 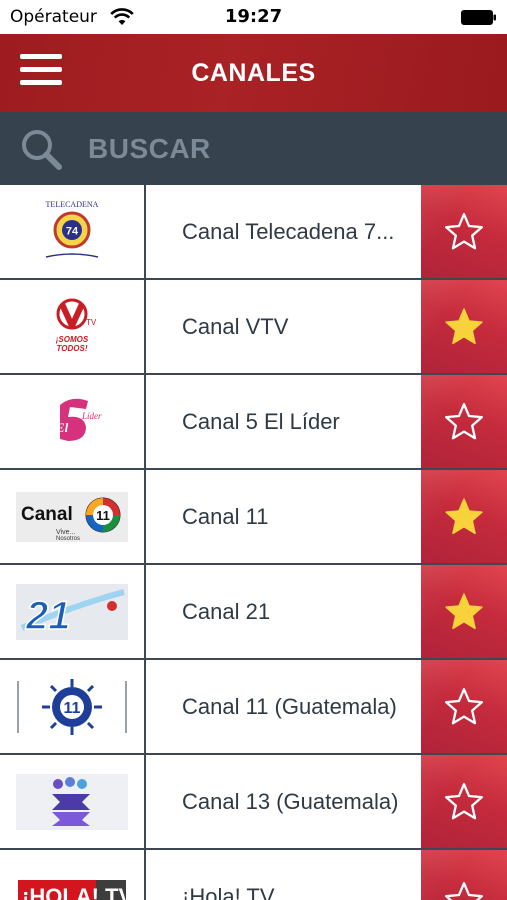 What do you see at coordinates (261, 421) in the screenshot?
I see `channel-name: Canal 5 El Líder` at bounding box center [261, 421].